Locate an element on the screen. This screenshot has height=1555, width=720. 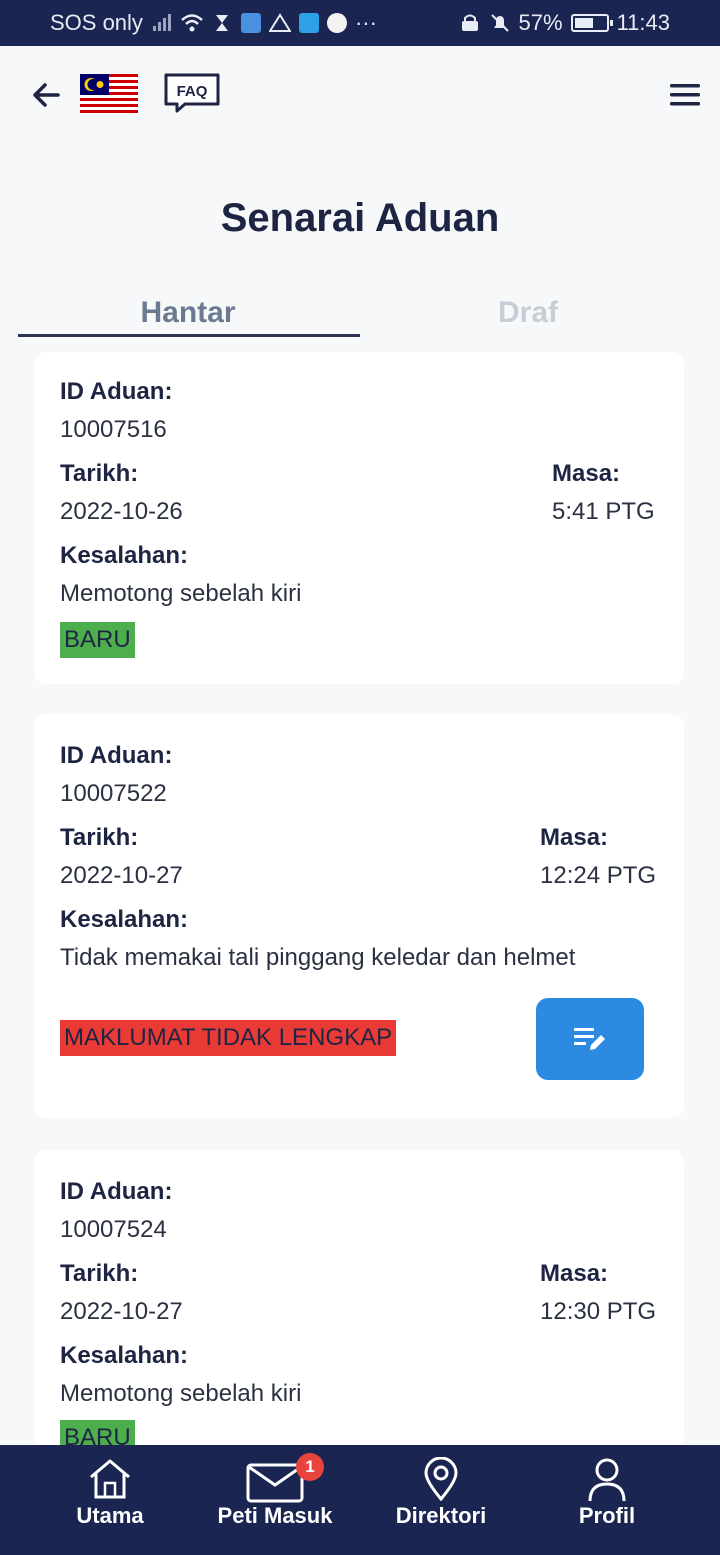
user-icon is located at coordinates (607, 1480).